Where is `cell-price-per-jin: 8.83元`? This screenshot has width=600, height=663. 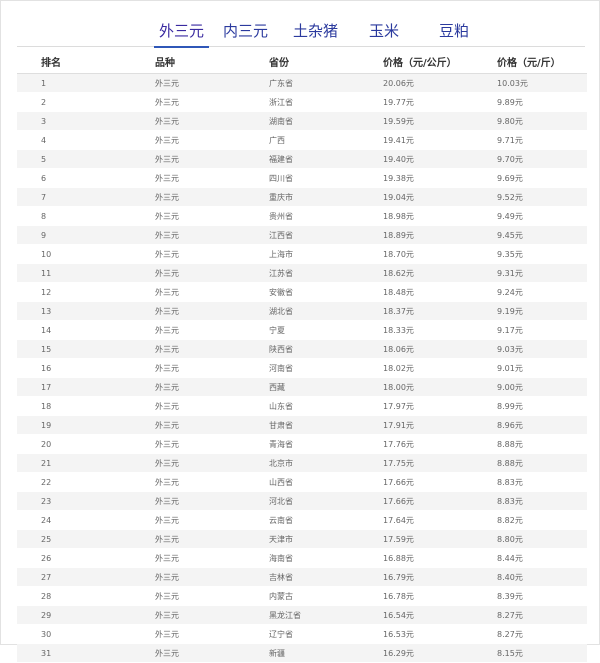
cell-price-per-jin: 8.83元 is located at coordinates (530, 501).